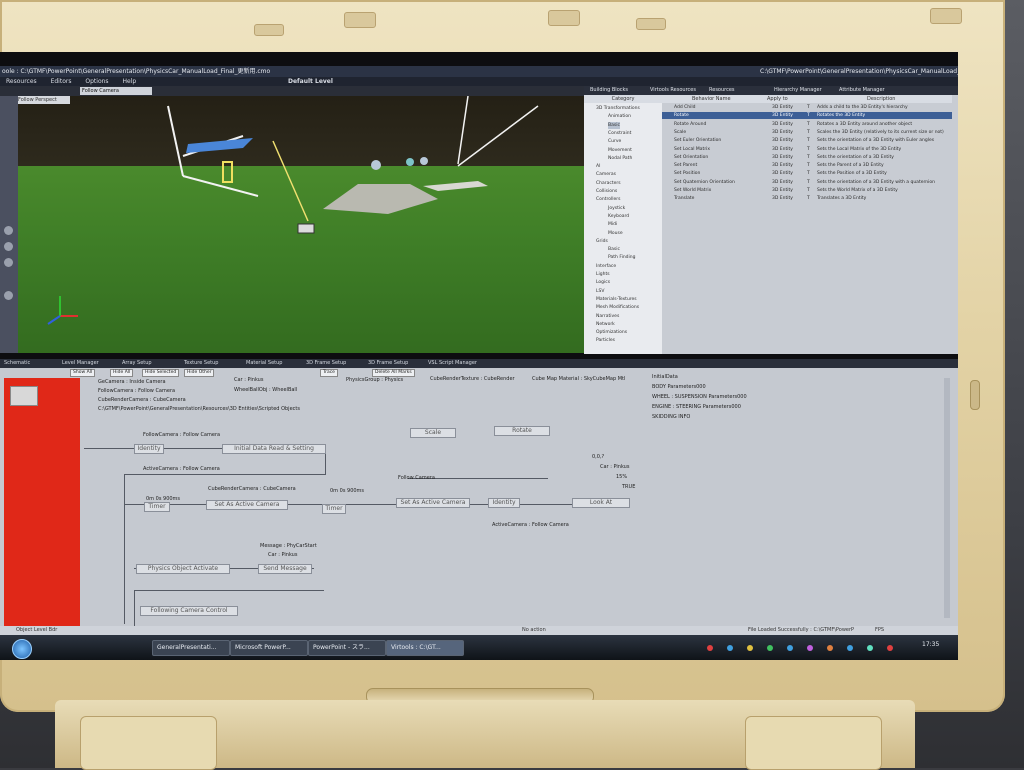 The width and height of the screenshot is (1024, 770). I want to click on category-item: AI, so click(598, 166).